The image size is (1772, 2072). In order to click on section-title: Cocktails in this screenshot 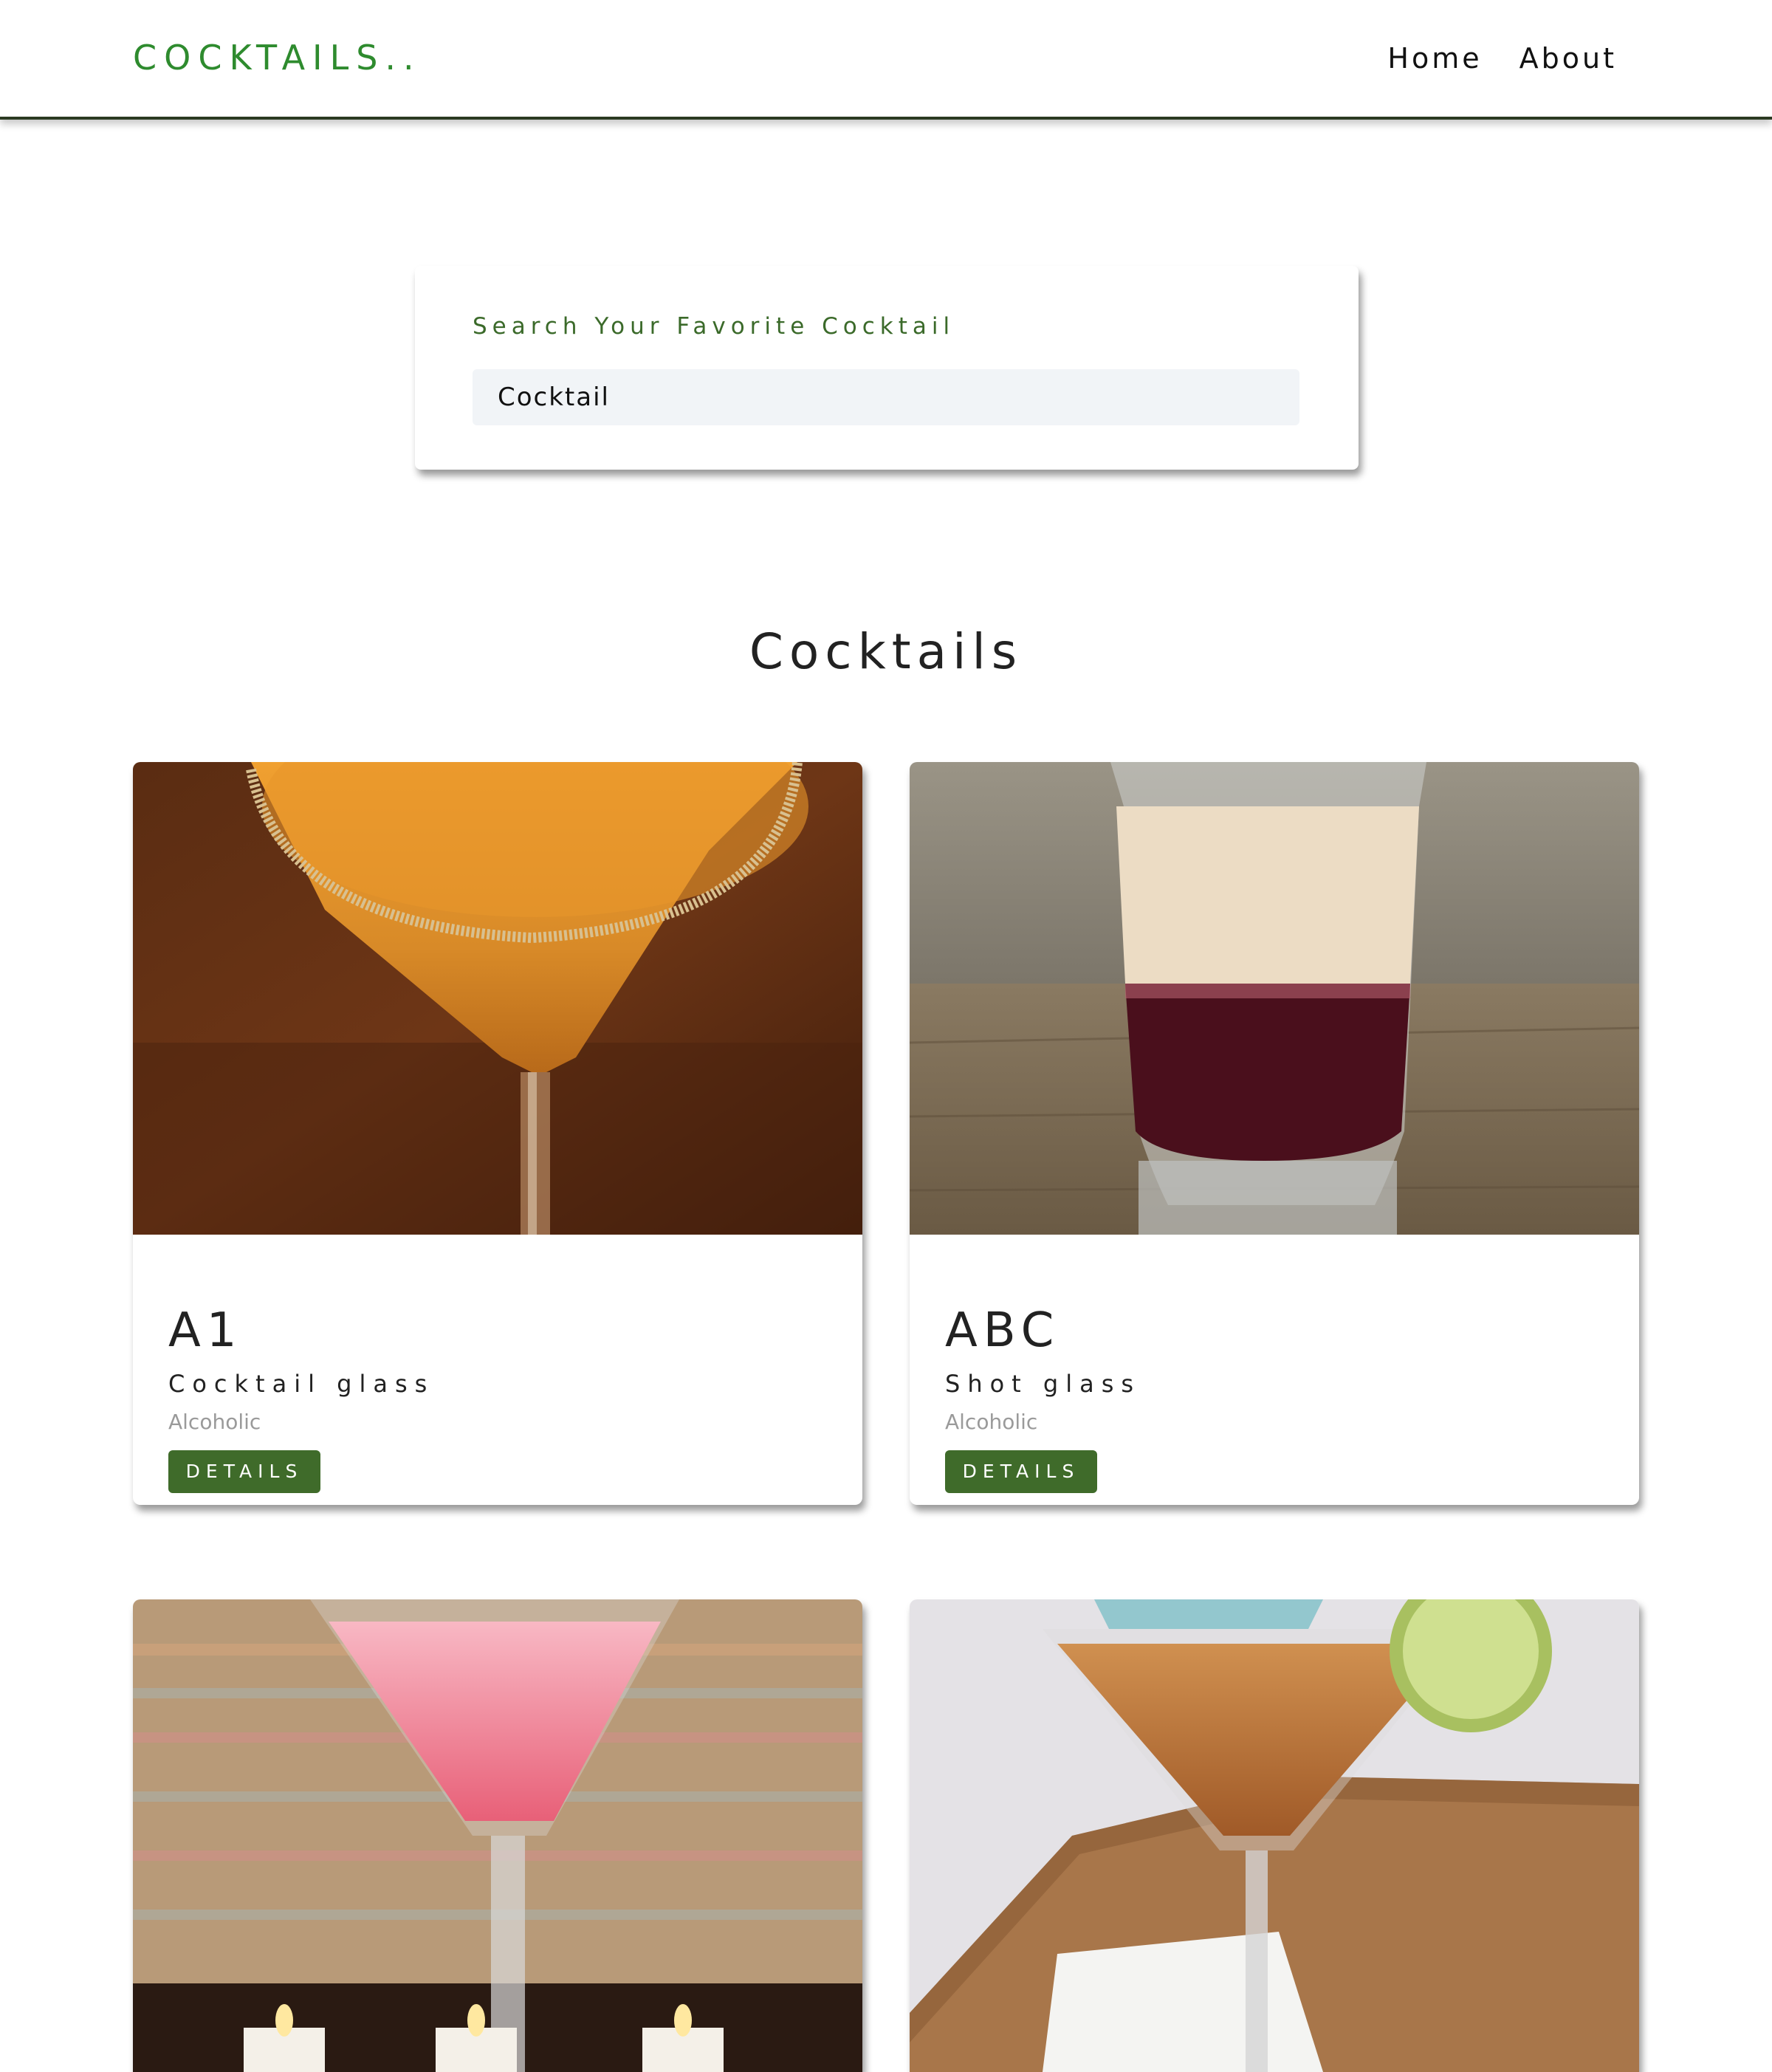, I will do `click(886, 651)`.